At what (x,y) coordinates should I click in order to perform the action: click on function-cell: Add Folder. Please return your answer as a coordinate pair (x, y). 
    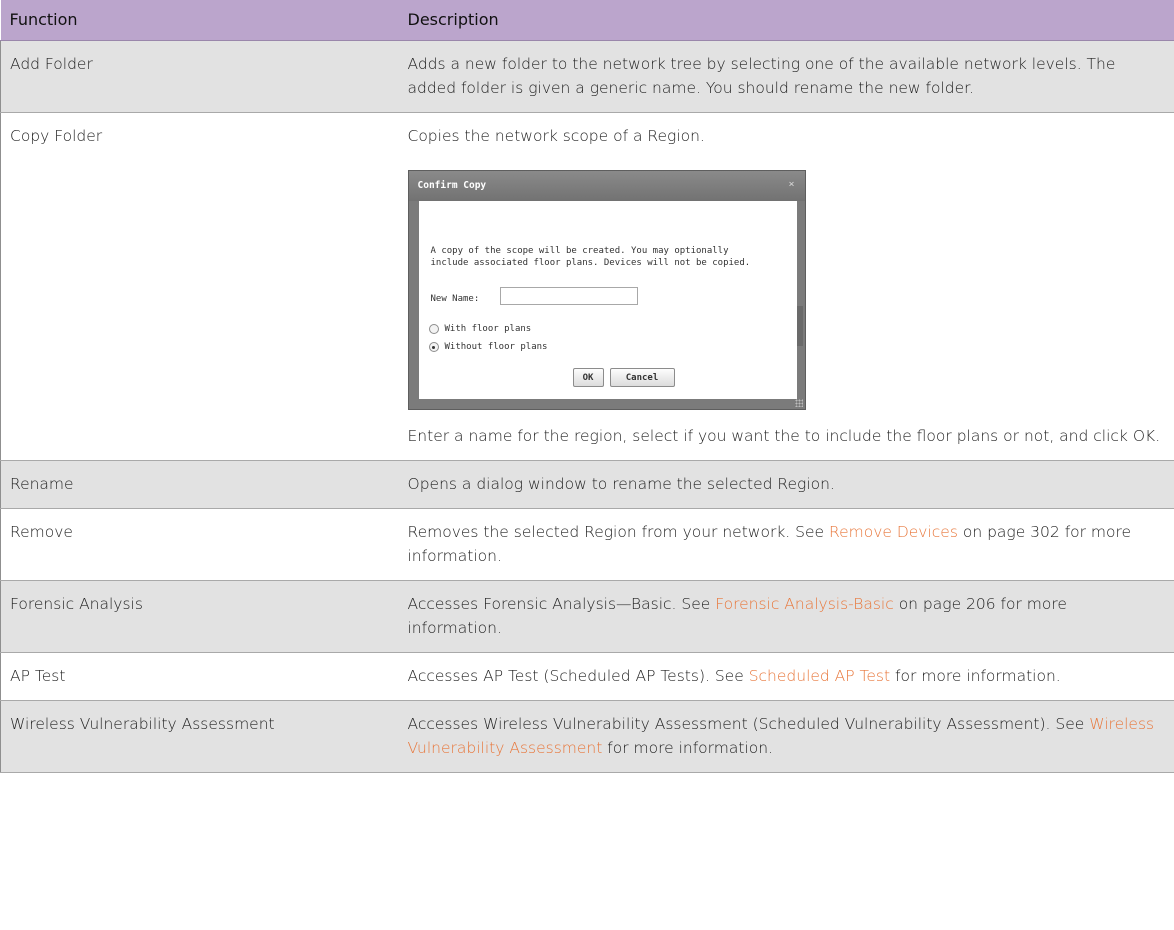
    Looking at the image, I should click on (199, 76).